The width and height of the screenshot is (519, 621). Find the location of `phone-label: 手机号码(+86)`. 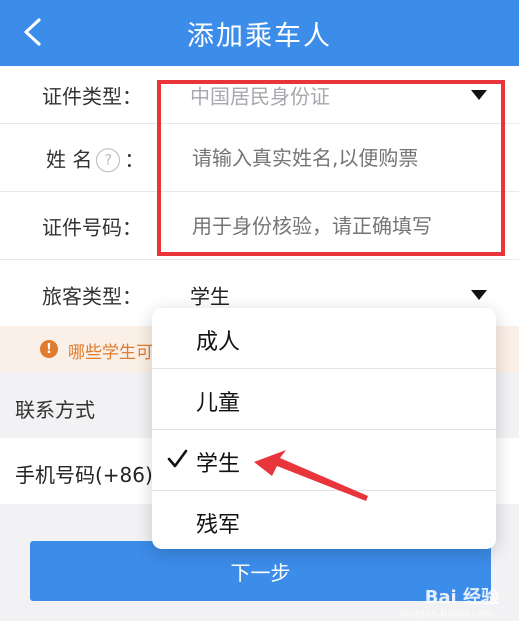

phone-label: 手机号码(+86) is located at coordinates (84, 475).